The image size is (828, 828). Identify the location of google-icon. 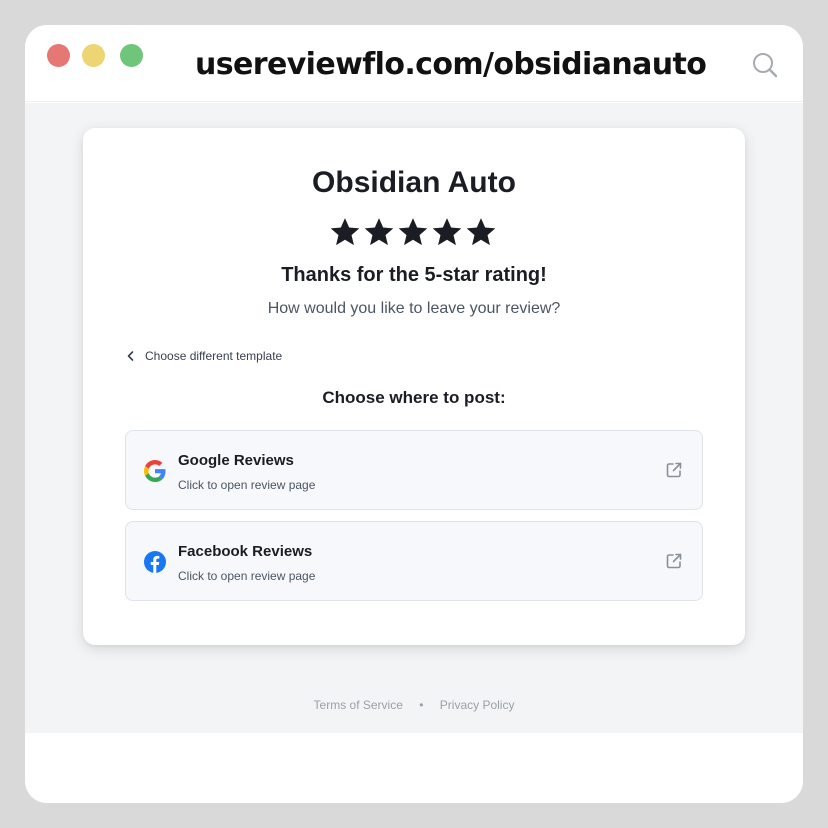
(155, 471).